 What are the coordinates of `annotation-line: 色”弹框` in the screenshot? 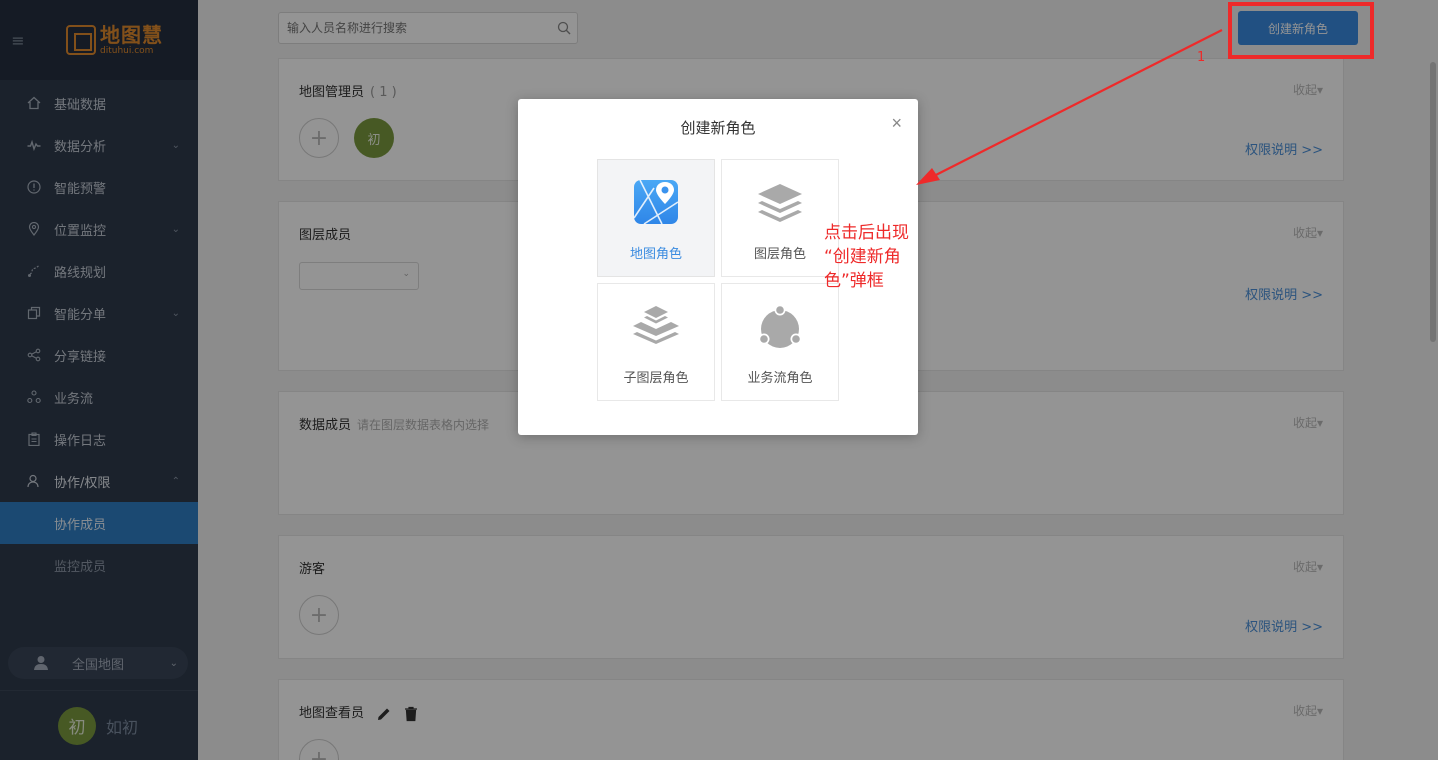 It's located at (854, 281).